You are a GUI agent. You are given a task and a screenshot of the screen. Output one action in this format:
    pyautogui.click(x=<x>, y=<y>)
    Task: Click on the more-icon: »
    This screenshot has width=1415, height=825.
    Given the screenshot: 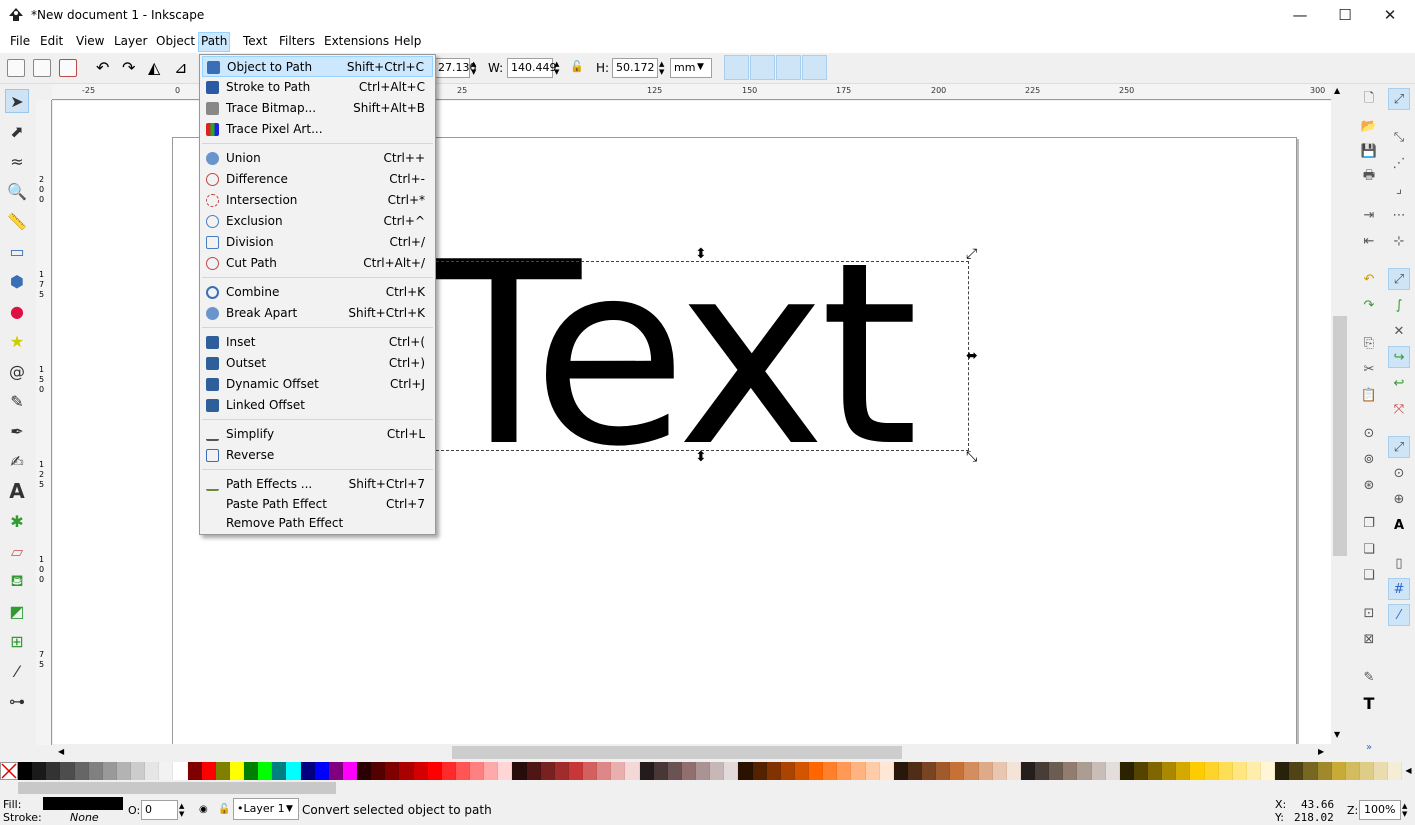 What is the action you would take?
    pyautogui.click(x=1369, y=747)
    